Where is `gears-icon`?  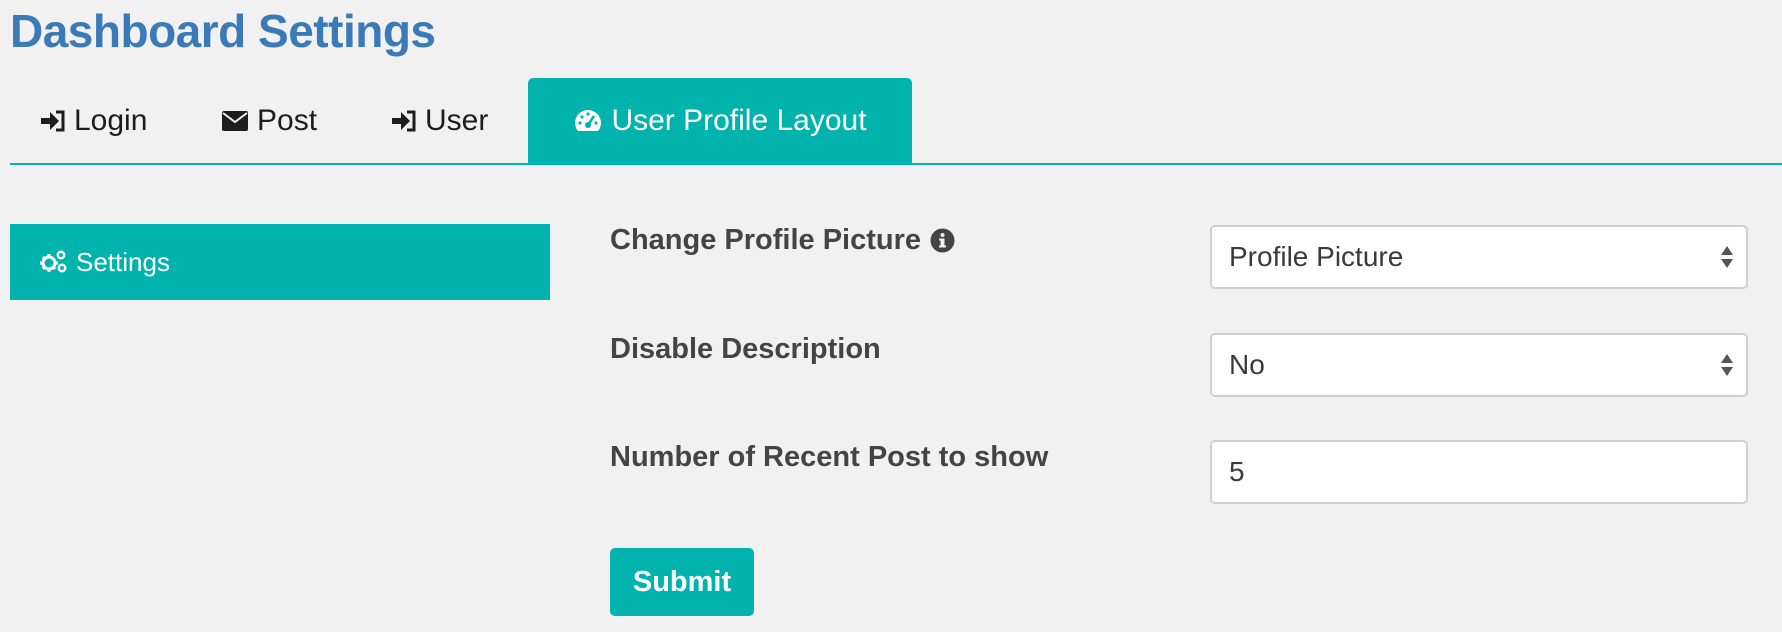
gears-icon is located at coordinates (54, 262).